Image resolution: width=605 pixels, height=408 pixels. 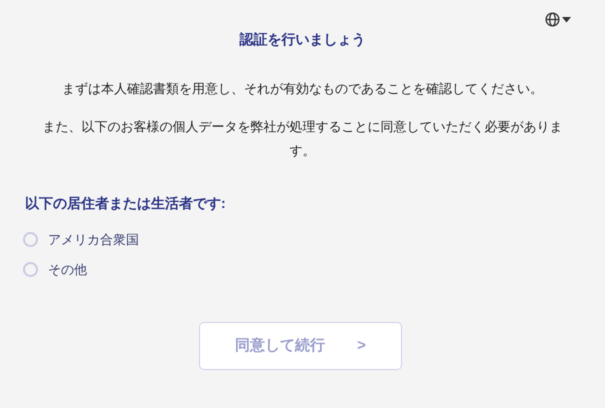 What do you see at coordinates (552, 19) in the screenshot?
I see `globe-icon` at bounding box center [552, 19].